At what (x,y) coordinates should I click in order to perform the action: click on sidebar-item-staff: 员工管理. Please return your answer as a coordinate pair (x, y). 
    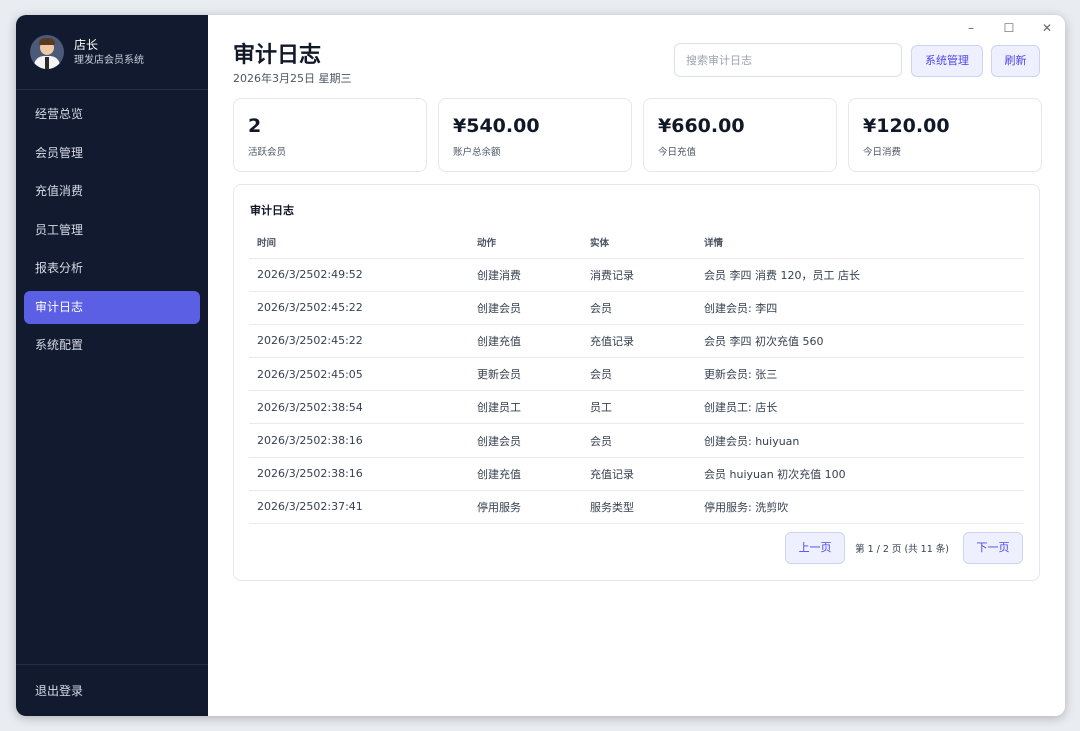
    Looking at the image, I should click on (112, 230).